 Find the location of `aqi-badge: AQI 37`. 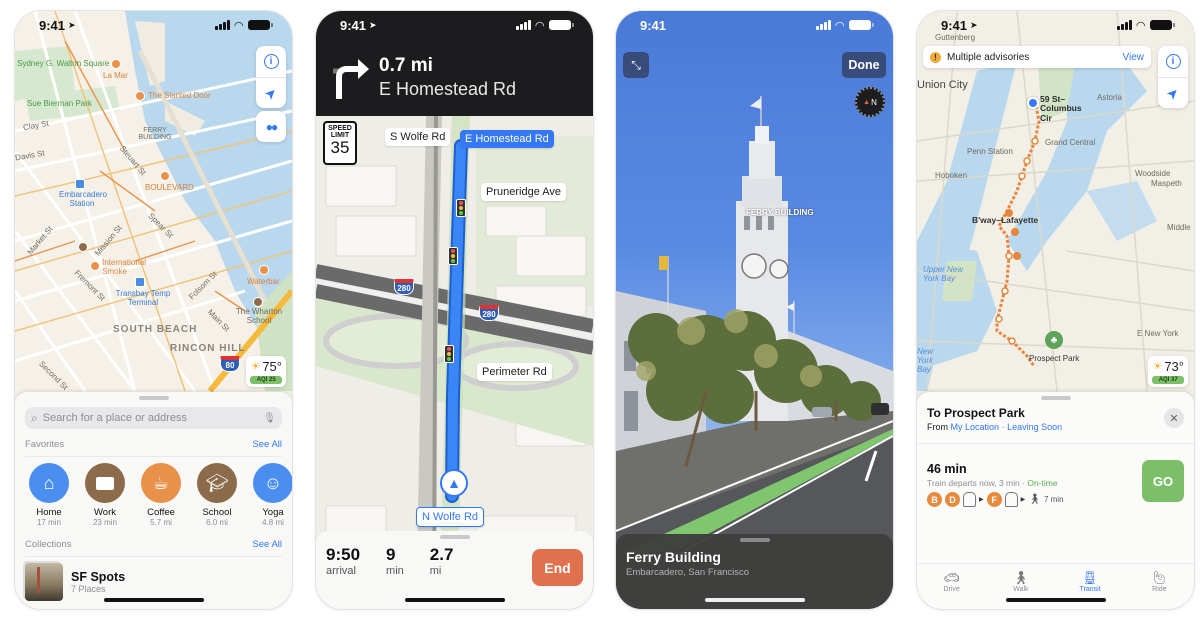

aqi-badge: AQI 37 is located at coordinates (1168, 380).